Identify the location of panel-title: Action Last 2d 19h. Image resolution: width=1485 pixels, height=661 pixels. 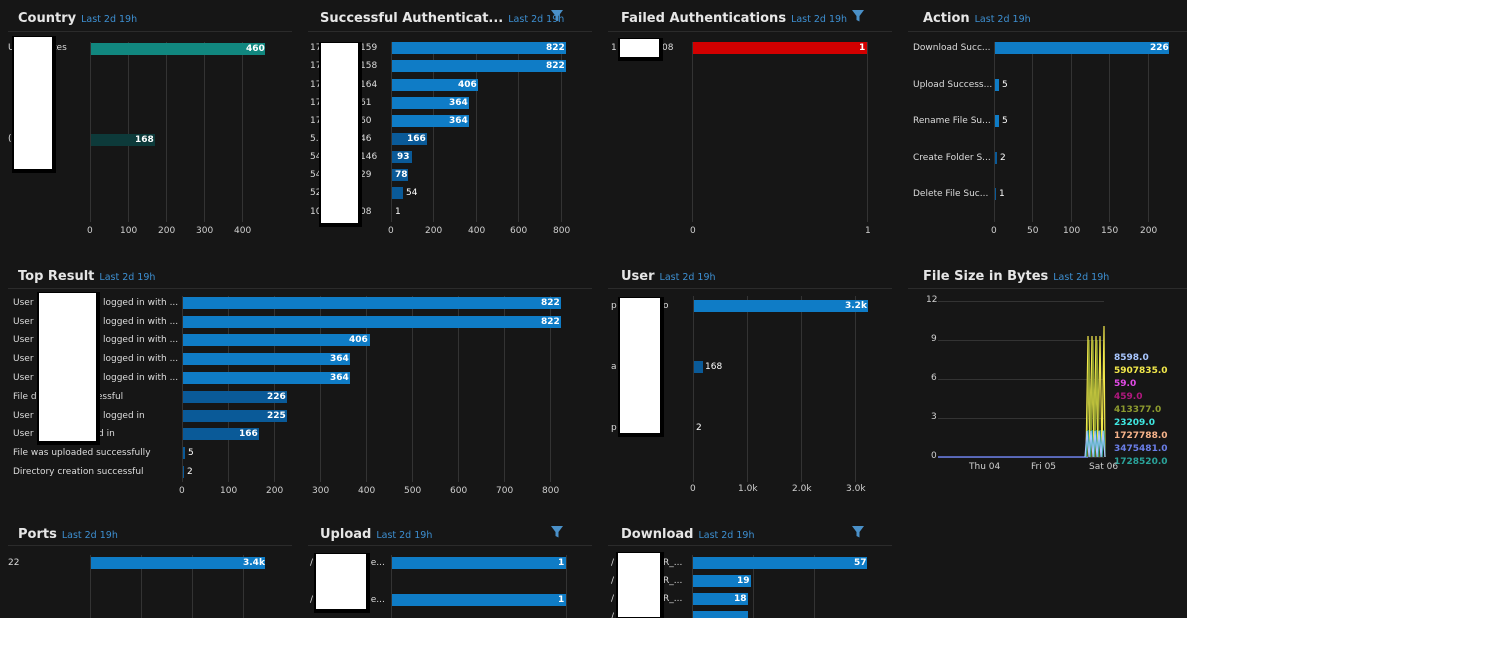
(977, 18).